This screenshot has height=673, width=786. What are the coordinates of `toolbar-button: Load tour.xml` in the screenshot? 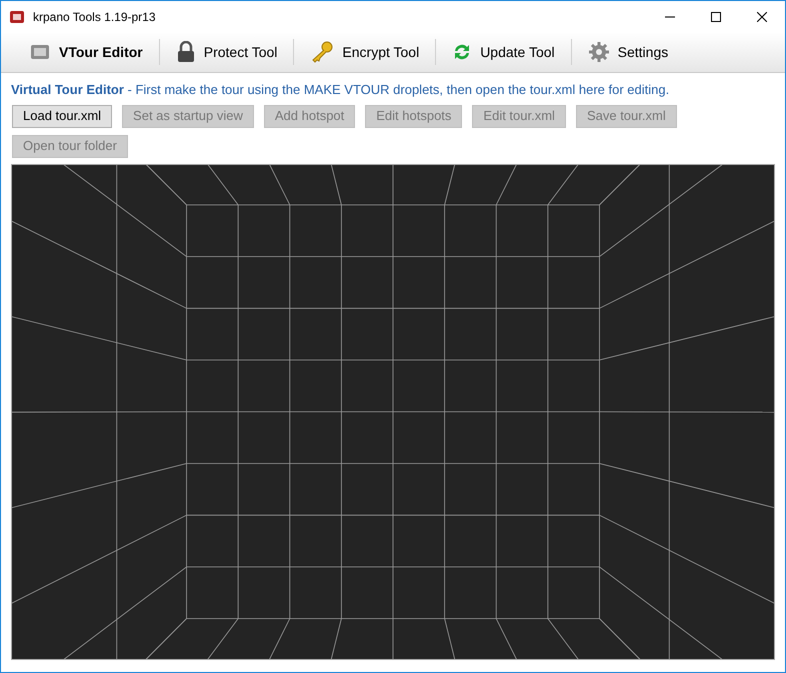 It's located at (62, 116).